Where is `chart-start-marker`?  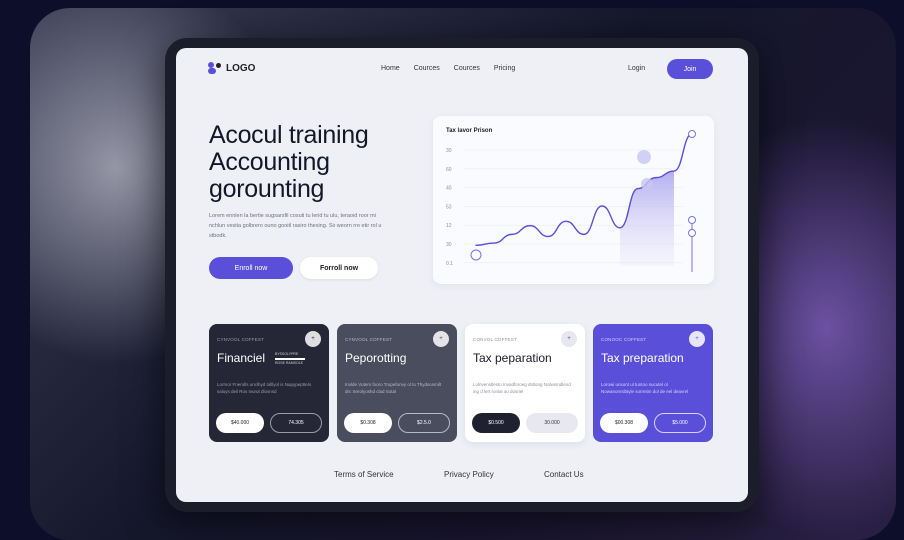 chart-start-marker is located at coordinates (476, 255).